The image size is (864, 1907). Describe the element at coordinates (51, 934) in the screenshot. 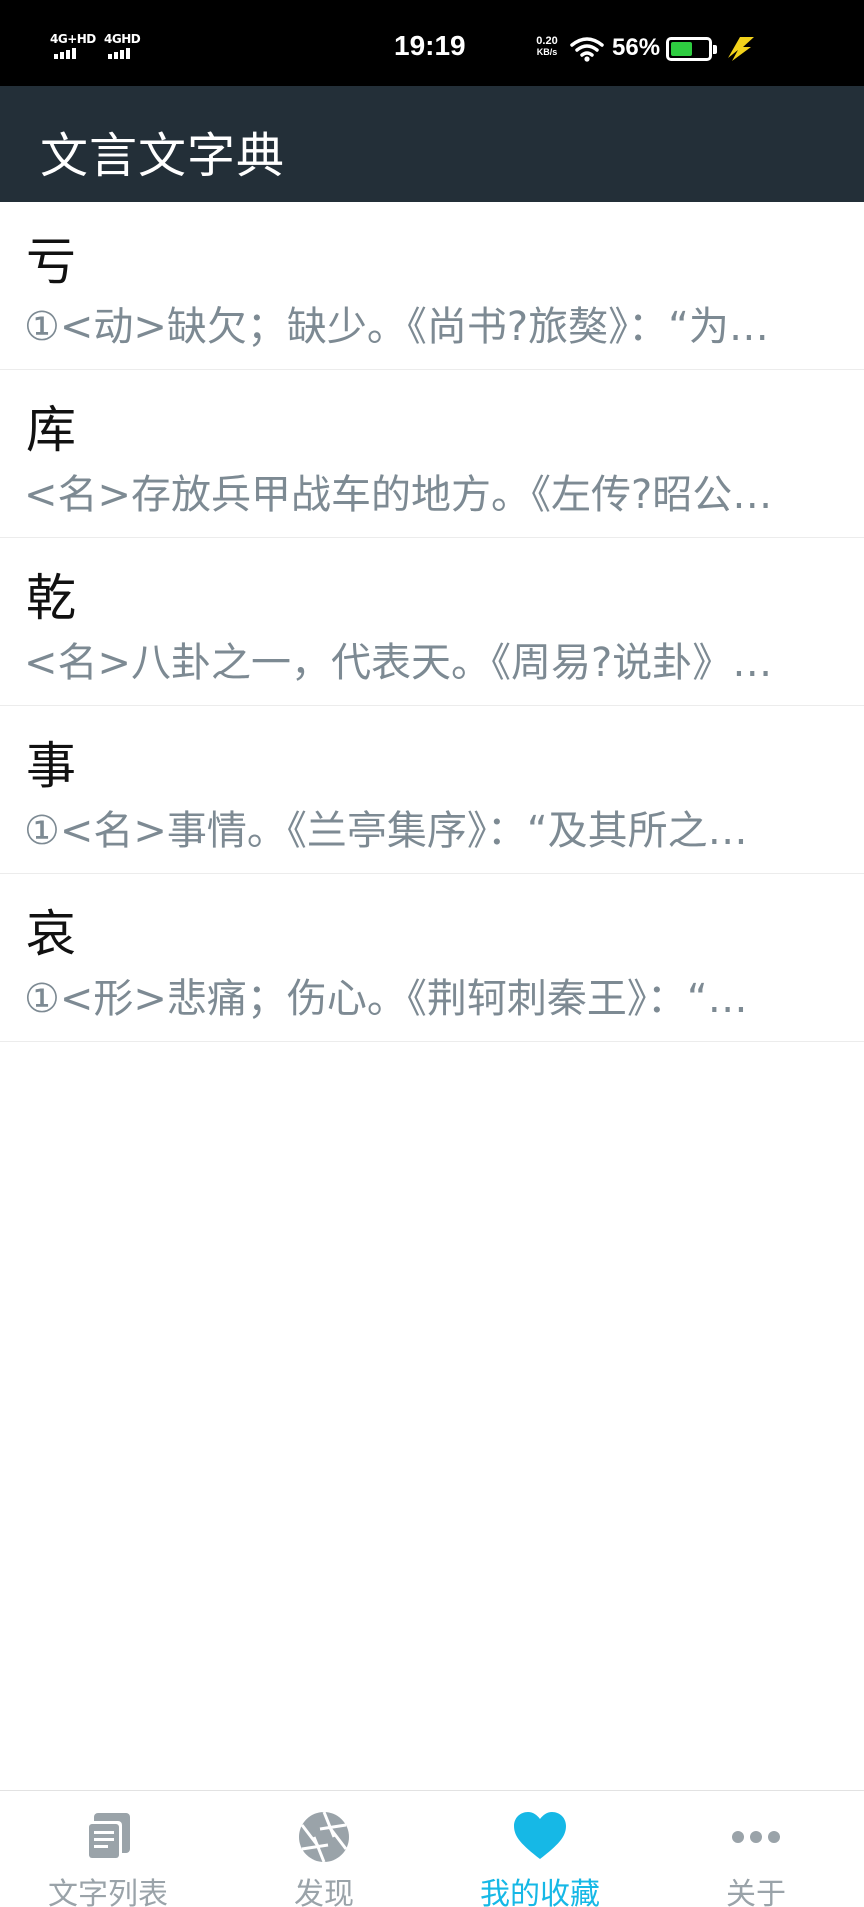

I see `entry-character: 哀` at that location.